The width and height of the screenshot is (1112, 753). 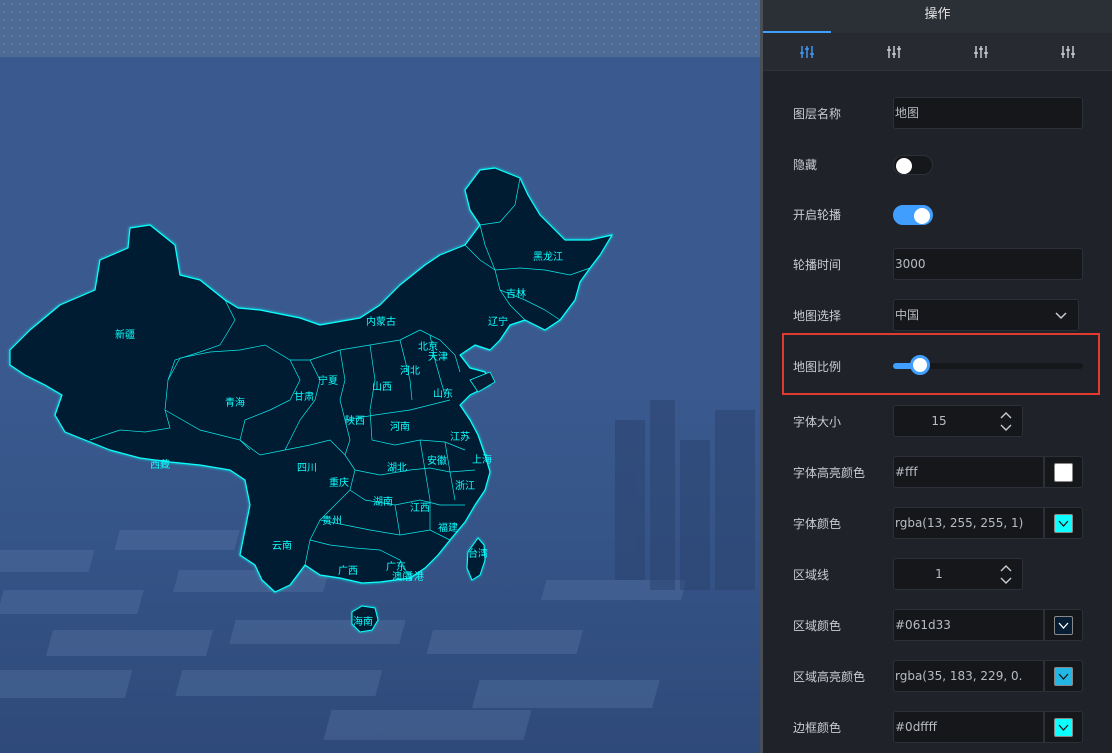 I want to click on font-highlight-color-input: #fff, so click(x=968, y=472).